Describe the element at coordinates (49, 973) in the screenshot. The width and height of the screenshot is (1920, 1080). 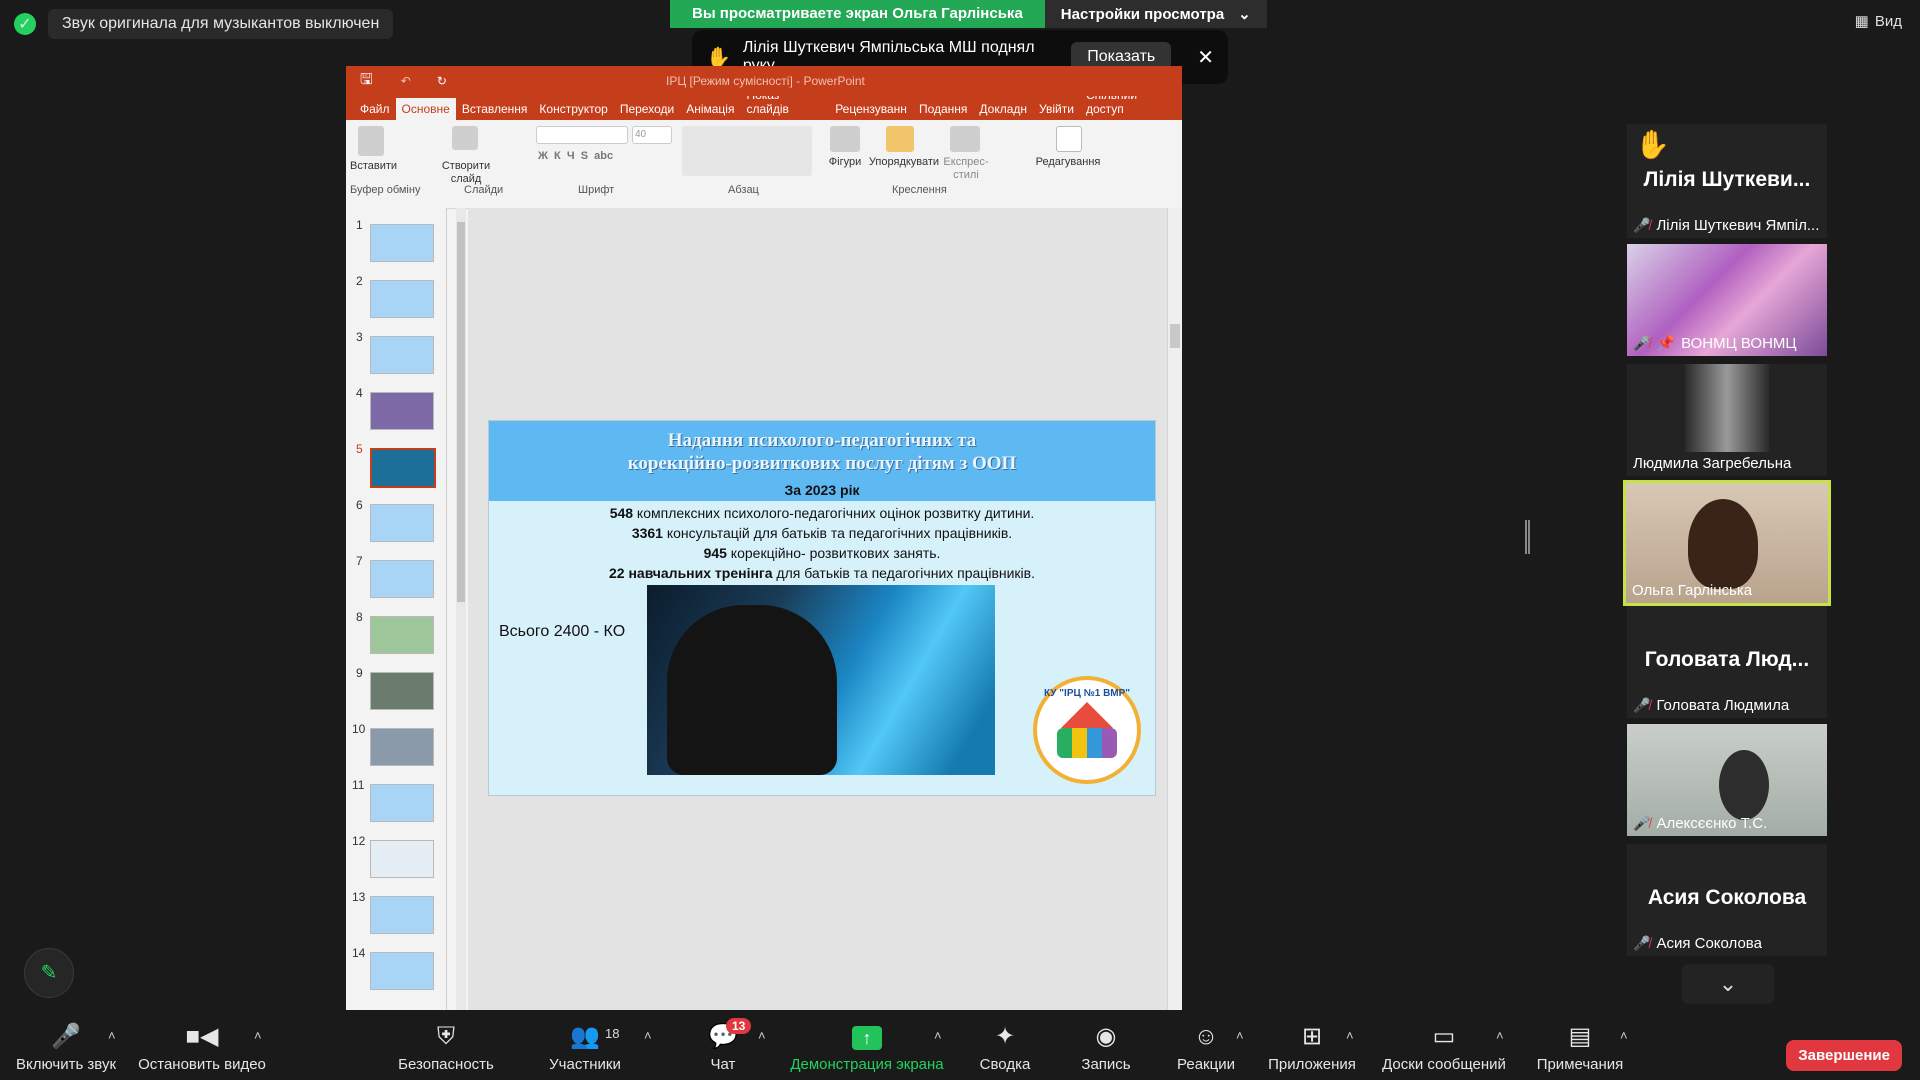
I see `annotate-pencil-icon: ✎` at that location.